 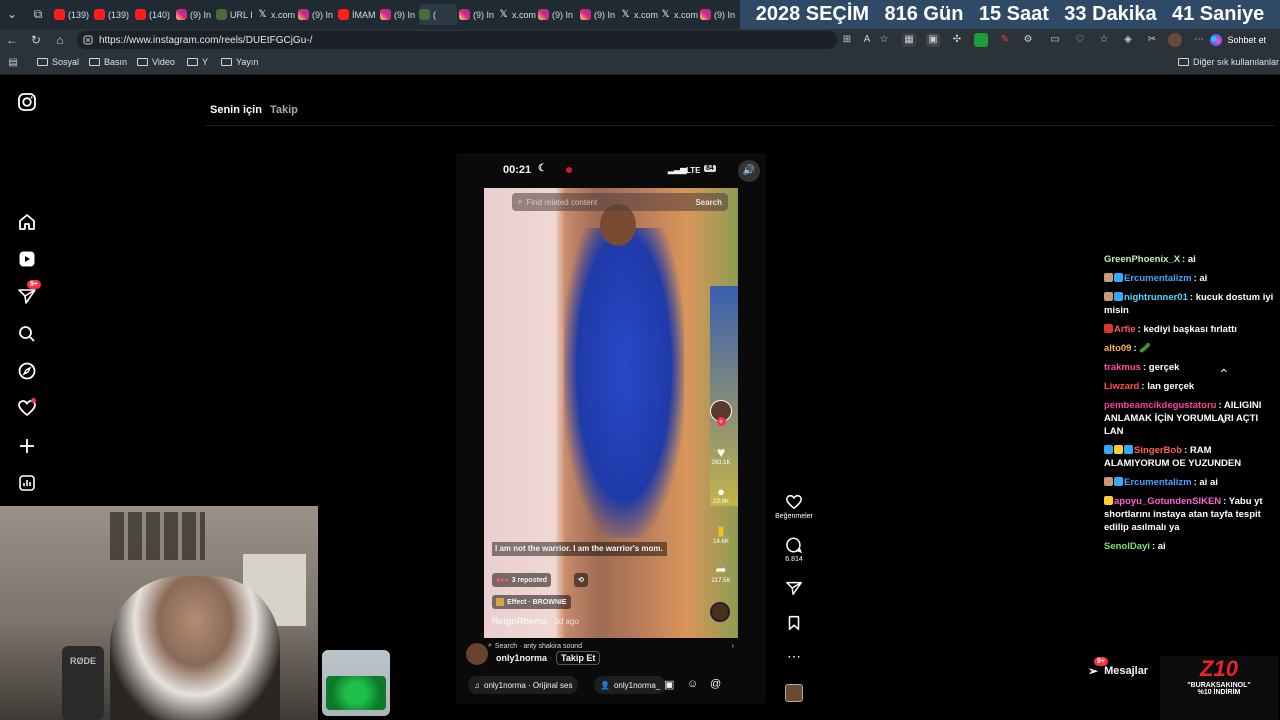 What do you see at coordinates (611, 202) in the screenshot?
I see `find-related-search: ‹ ⌕ Find related content Search` at bounding box center [611, 202].